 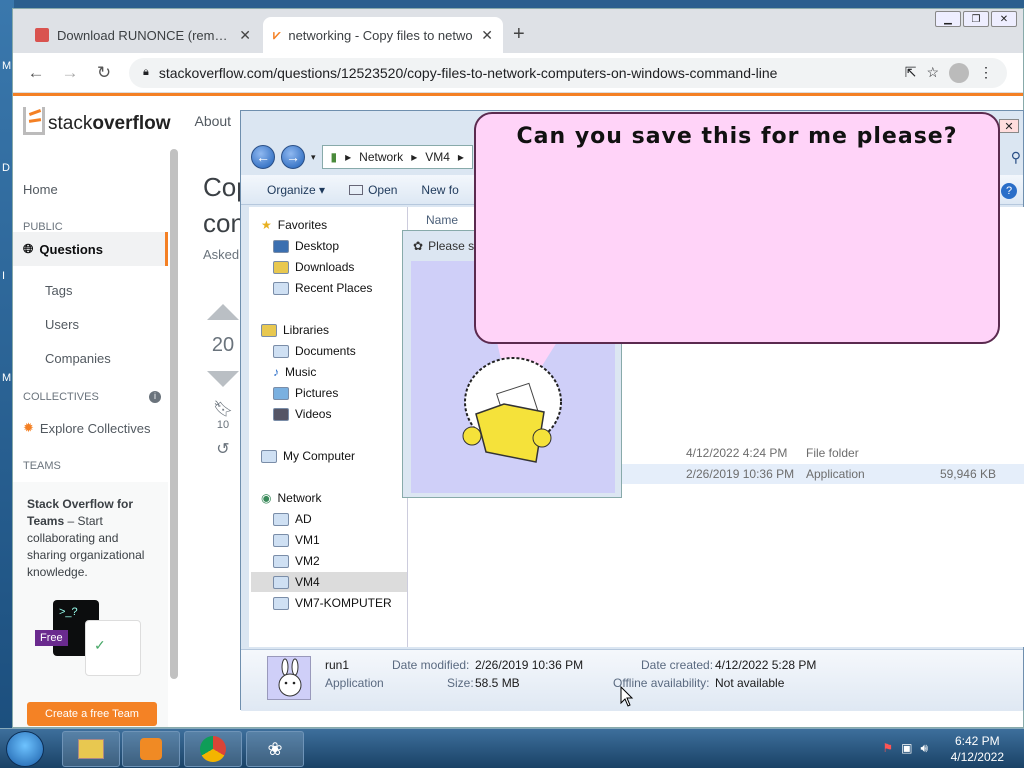 What do you see at coordinates (373, 190) in the screenshot?
I see `open-button: Open` at bounding box center [373, 190].